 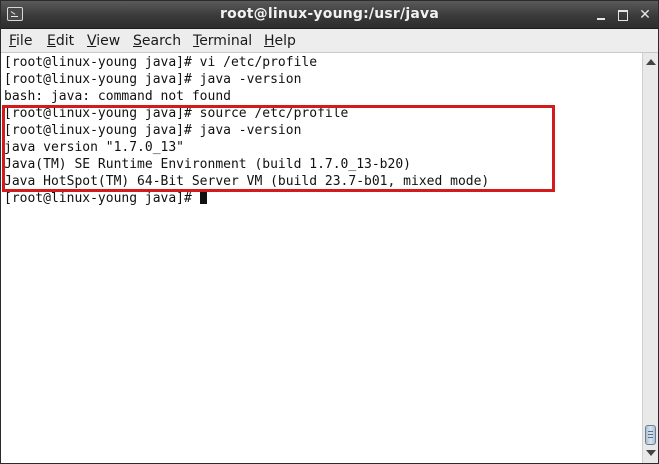 What do you see at coordinates (60, 41) in the screenshot?
I see `menu-edit: Edit` at bounding box center [60, 41].